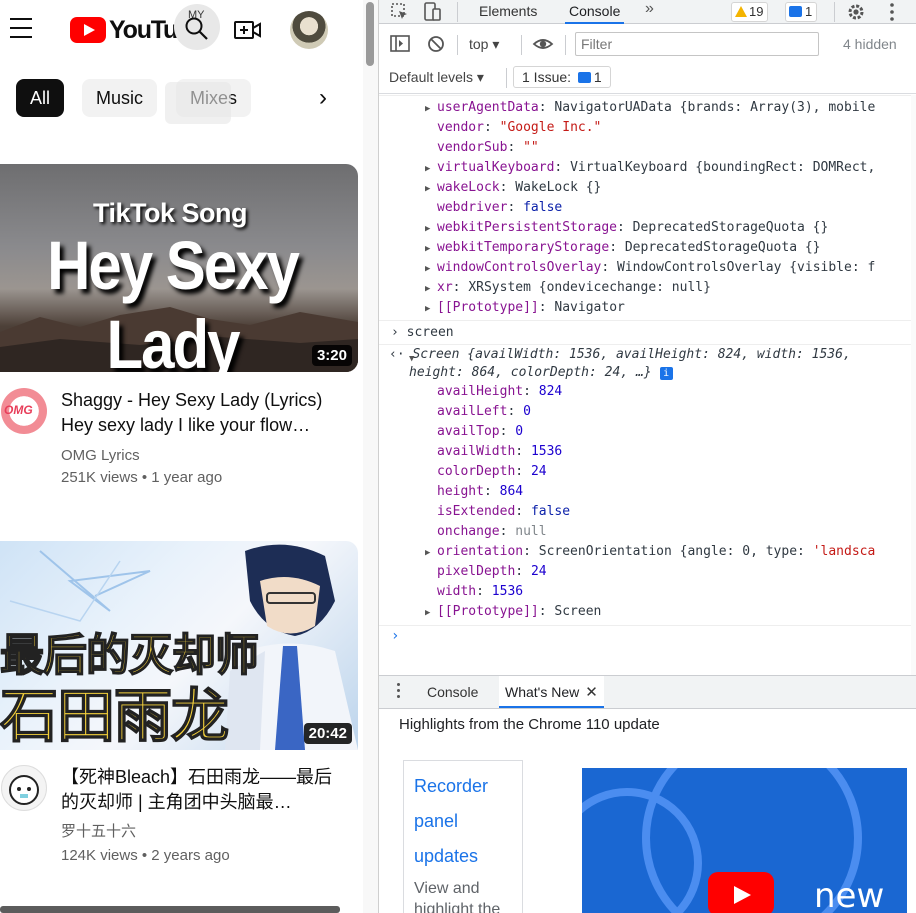  I want to click on issues-button: 1 Issue: 1, so click(562, 77).